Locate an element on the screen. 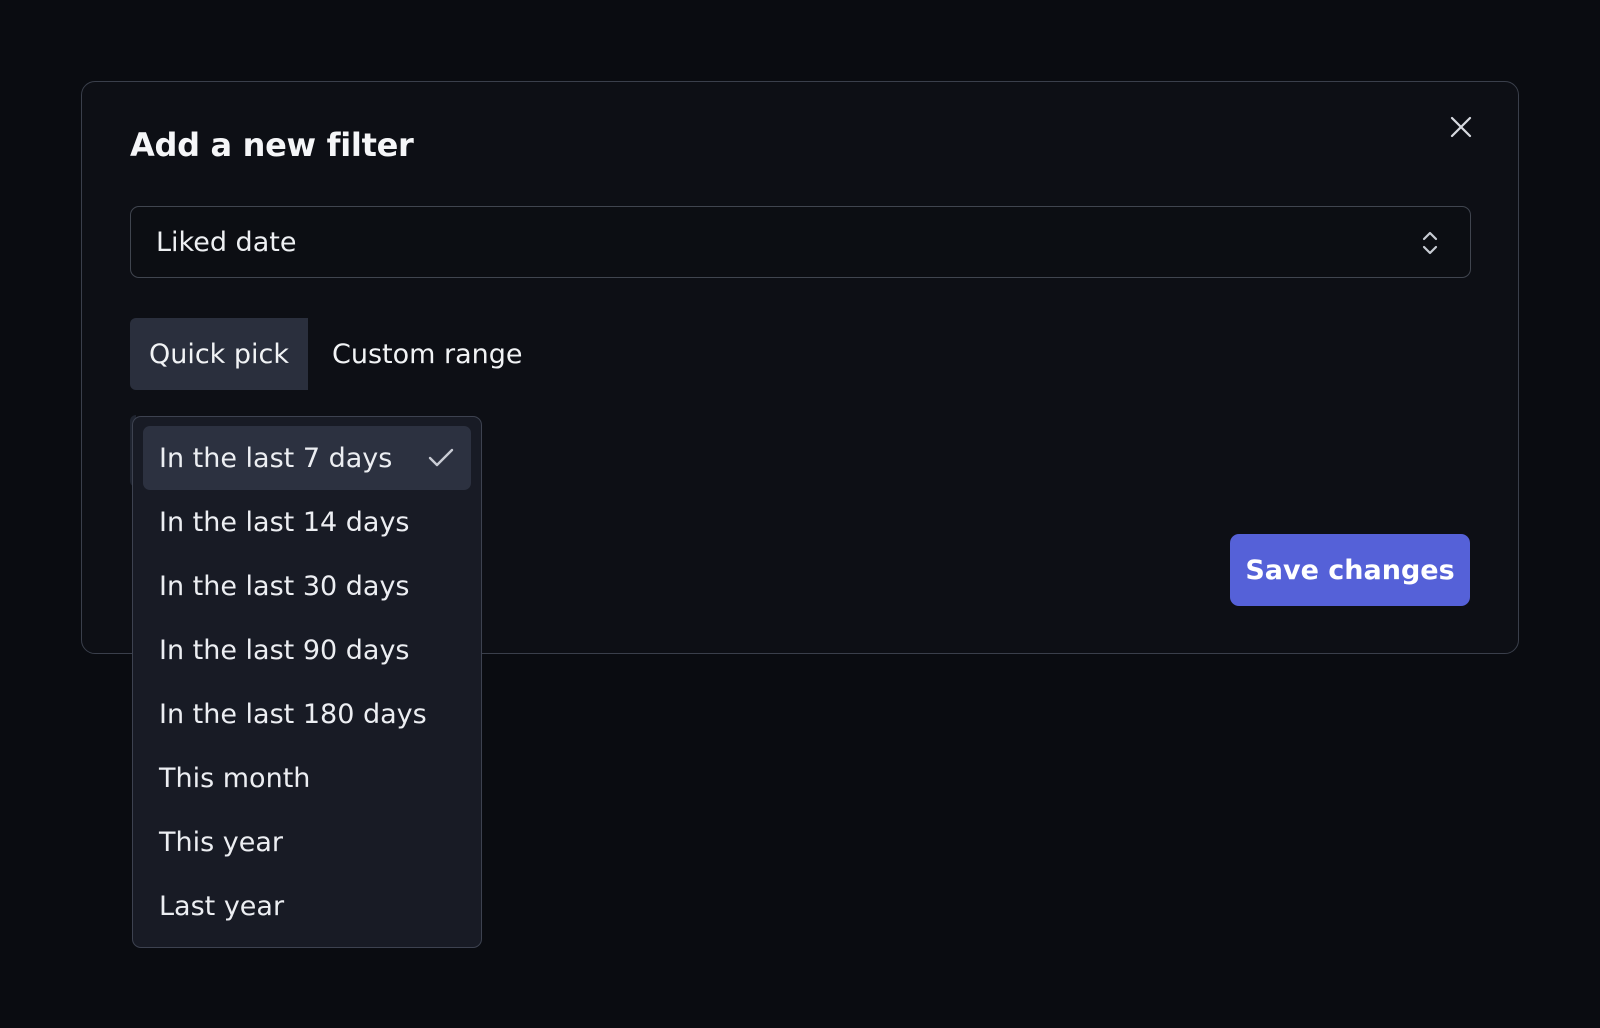 The image size is (1600, 1028). tab-custom-range-label: Custom range is located at coordinates (427, 354).